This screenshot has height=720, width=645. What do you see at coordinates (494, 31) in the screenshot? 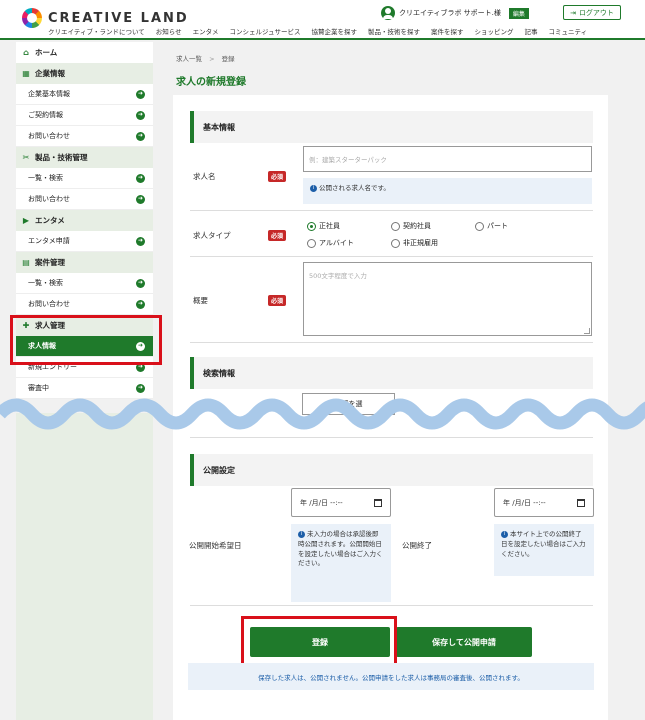
I see `nav-shopping: ショッピング` at bounding box center [494, 31].